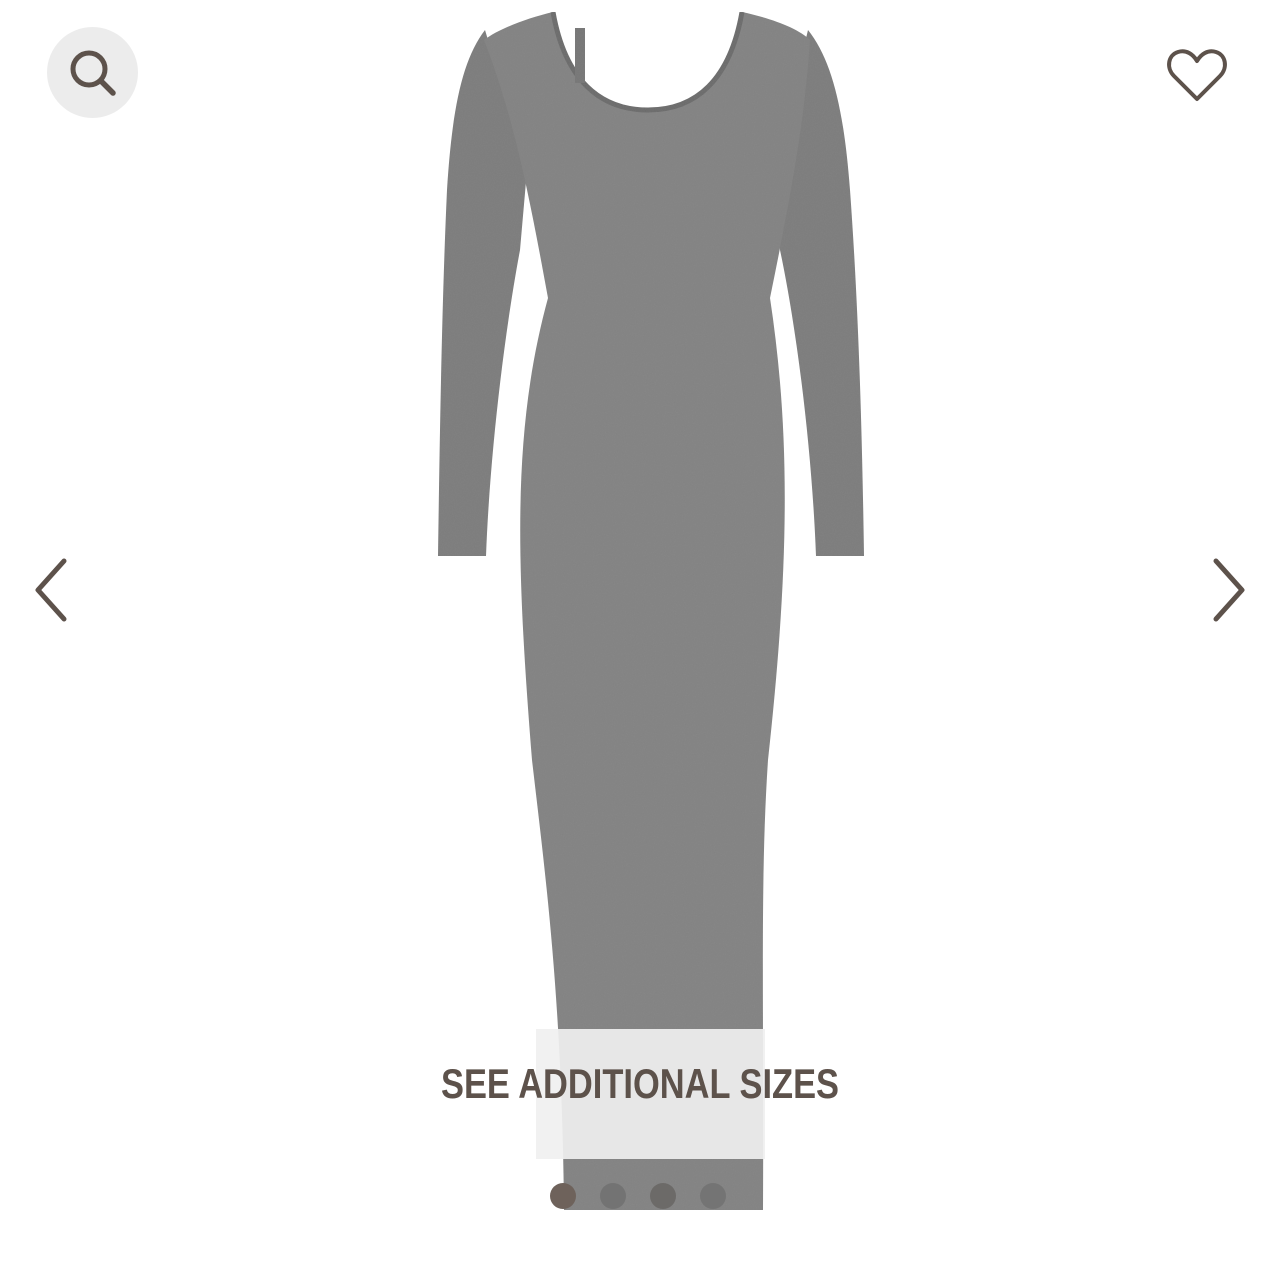  I want to click on search-icon, so click(93, 73).